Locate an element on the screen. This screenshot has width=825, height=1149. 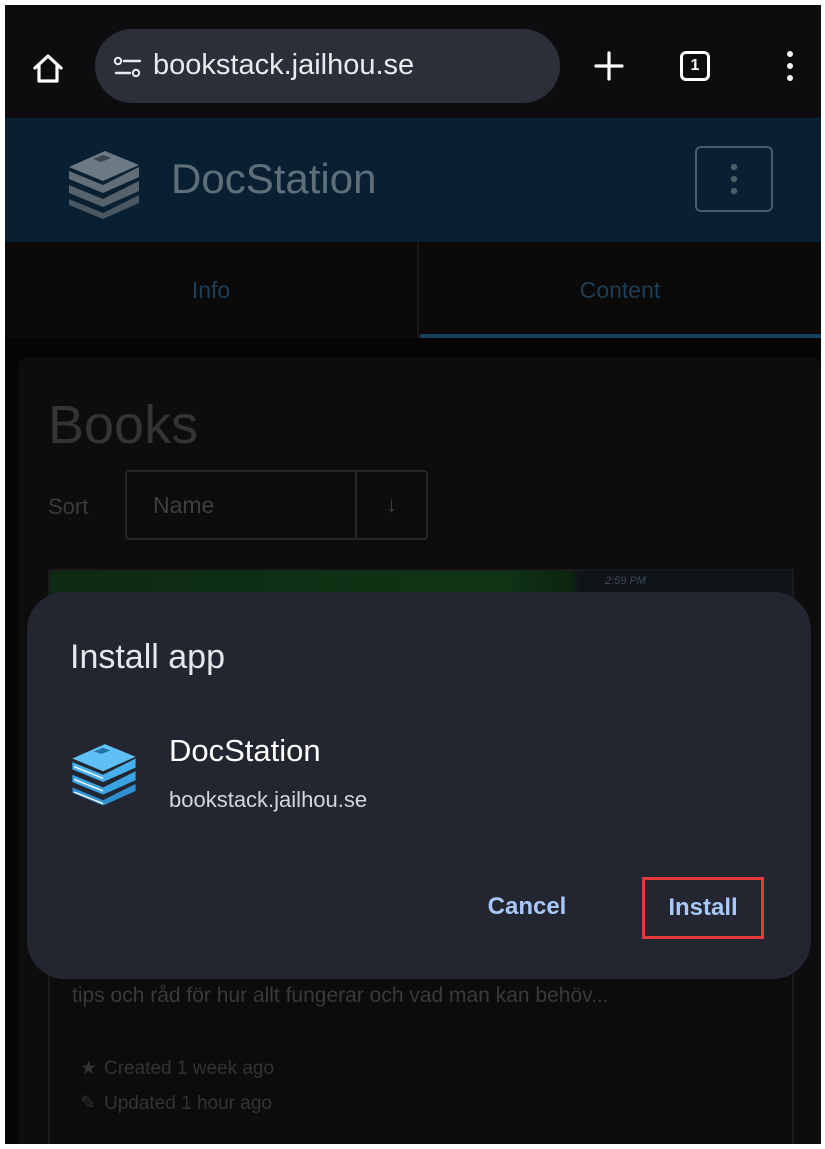
sort-select: Name is located at coordinates (240, 505).